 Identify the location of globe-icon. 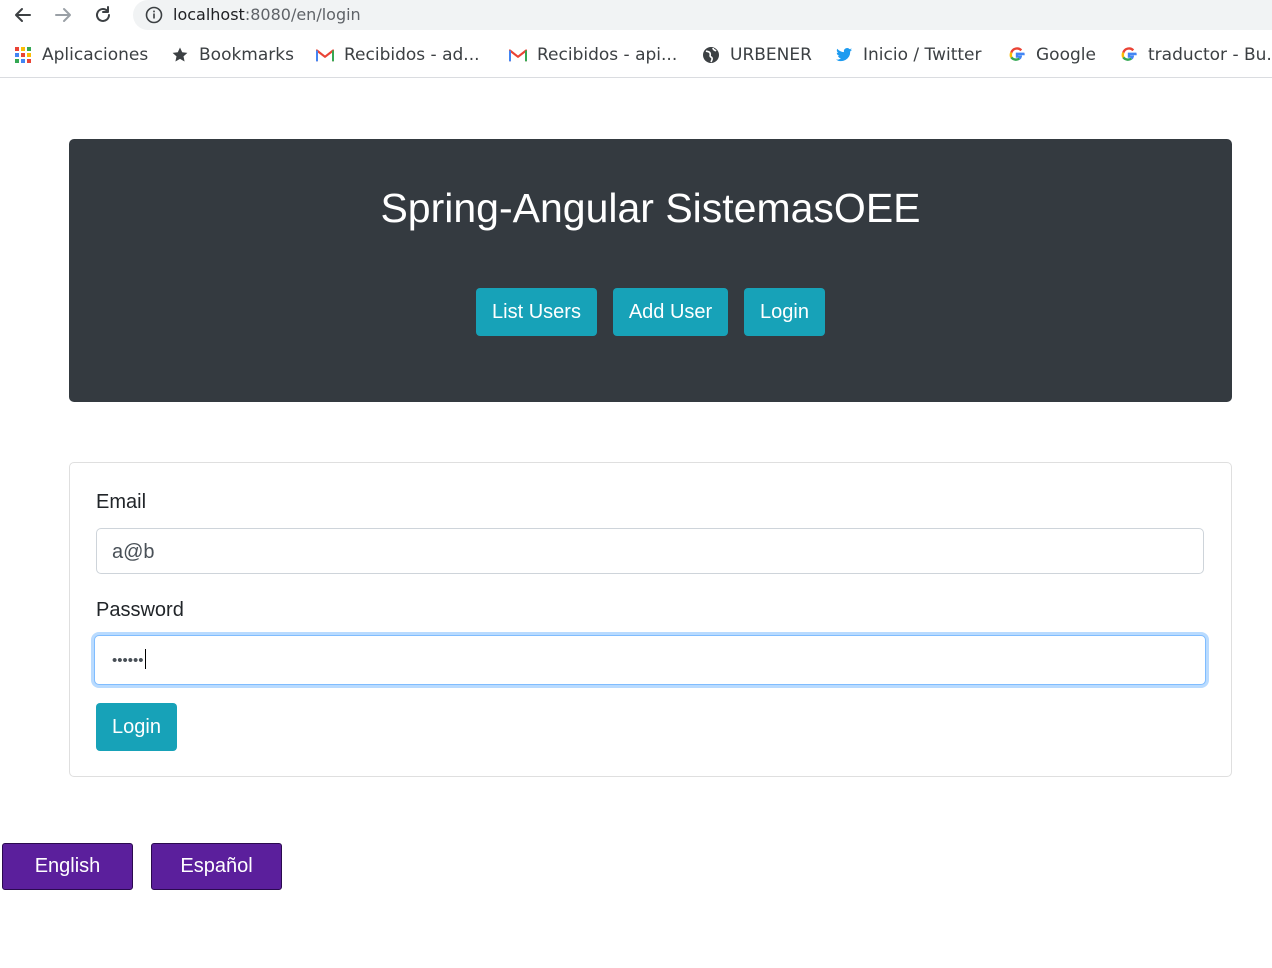
(711, 55).